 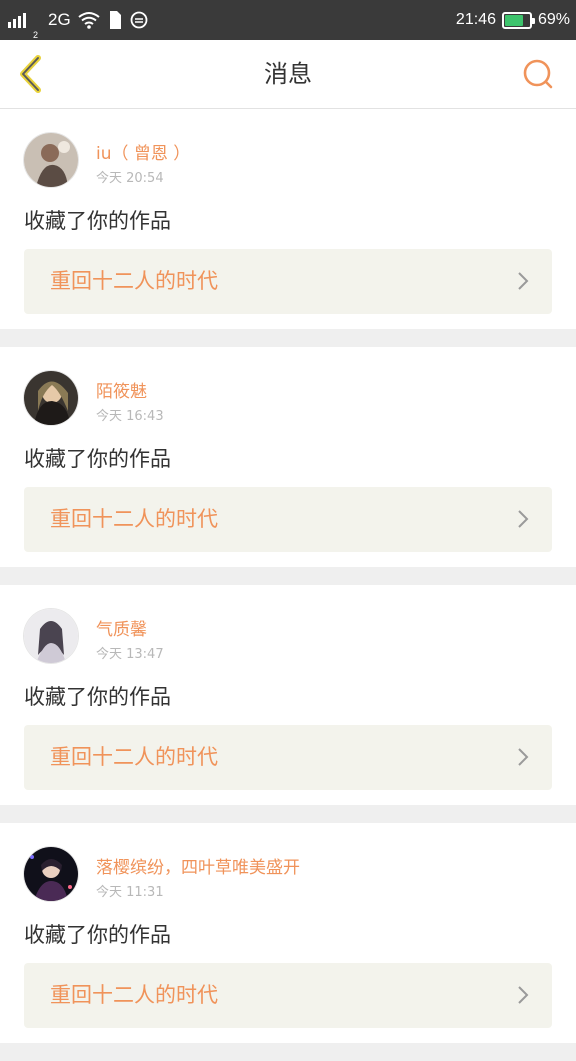 What do you see at coordinates (139, 20) in the screenshot?
I see `sync-icon` at bounding box center [139, 20].